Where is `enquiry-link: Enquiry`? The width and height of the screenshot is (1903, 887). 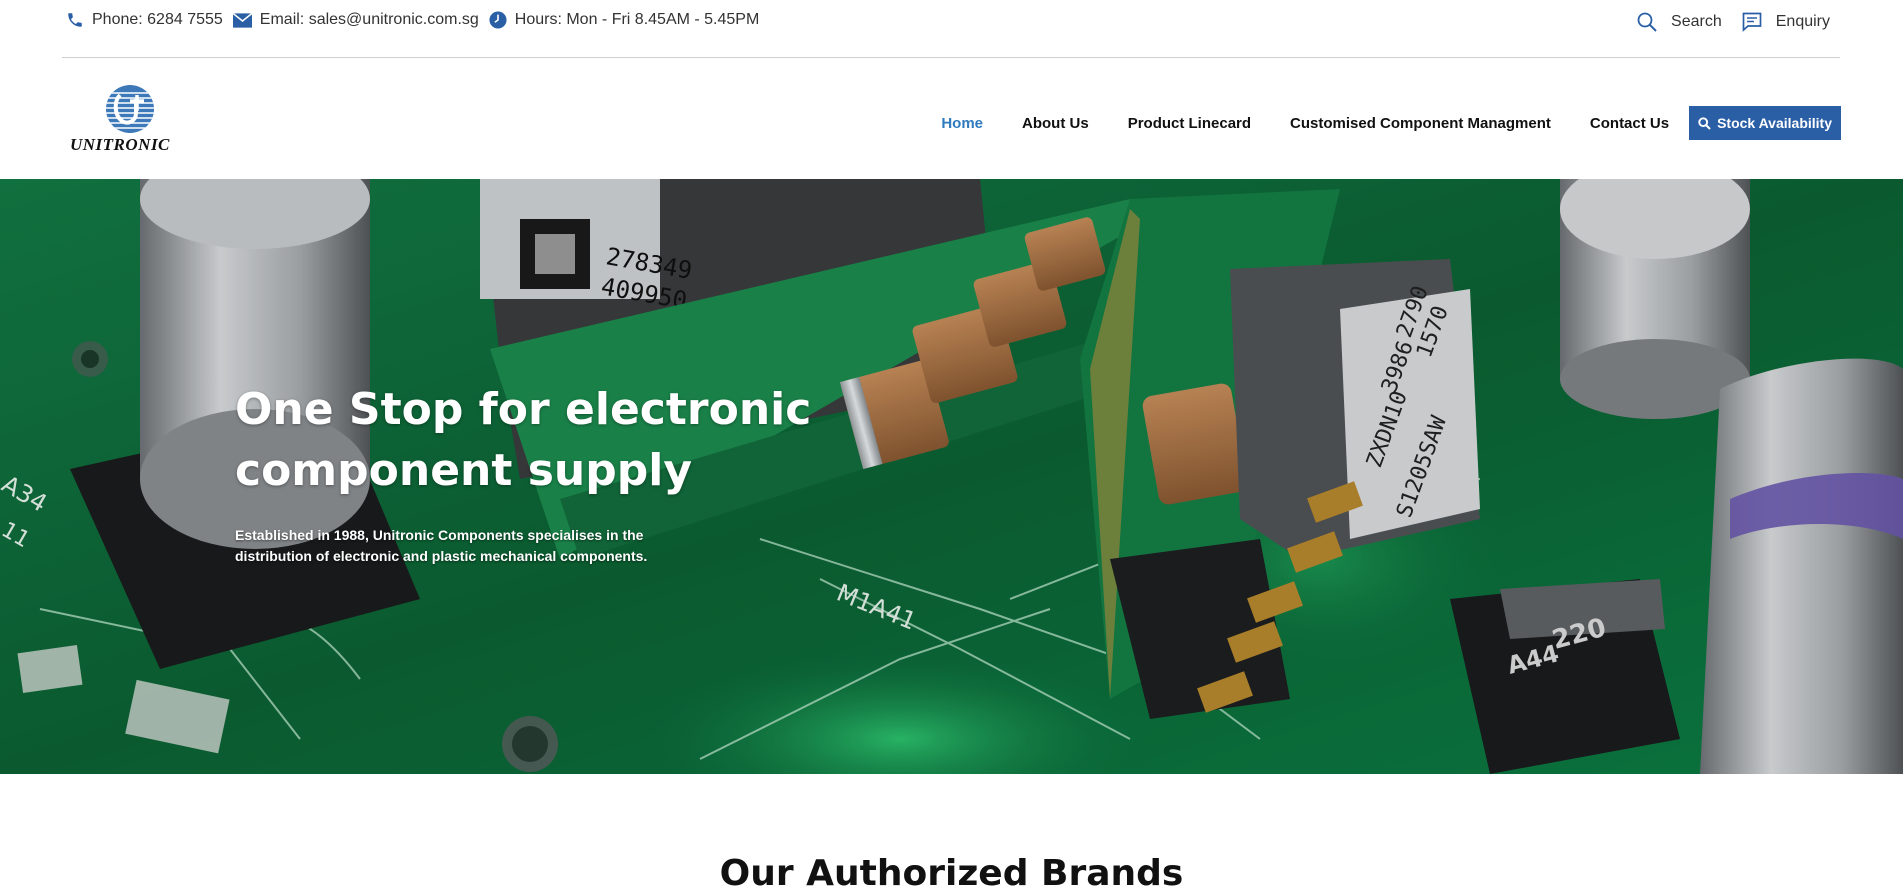
enquiry-link: Enquiry is located at coordinates (1786, 22).